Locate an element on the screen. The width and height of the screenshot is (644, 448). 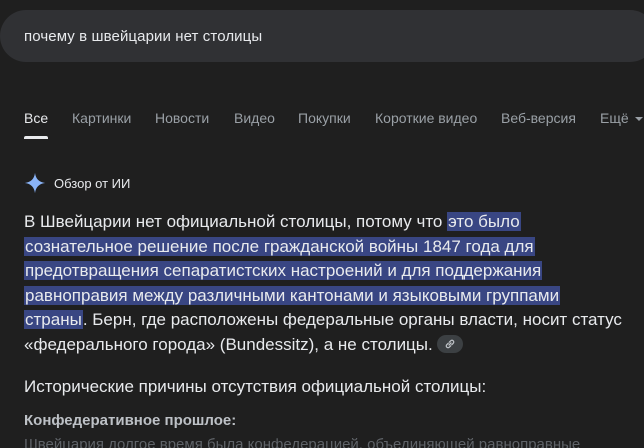
tab-shopping: Покупки is located at coordinates (324, 118).